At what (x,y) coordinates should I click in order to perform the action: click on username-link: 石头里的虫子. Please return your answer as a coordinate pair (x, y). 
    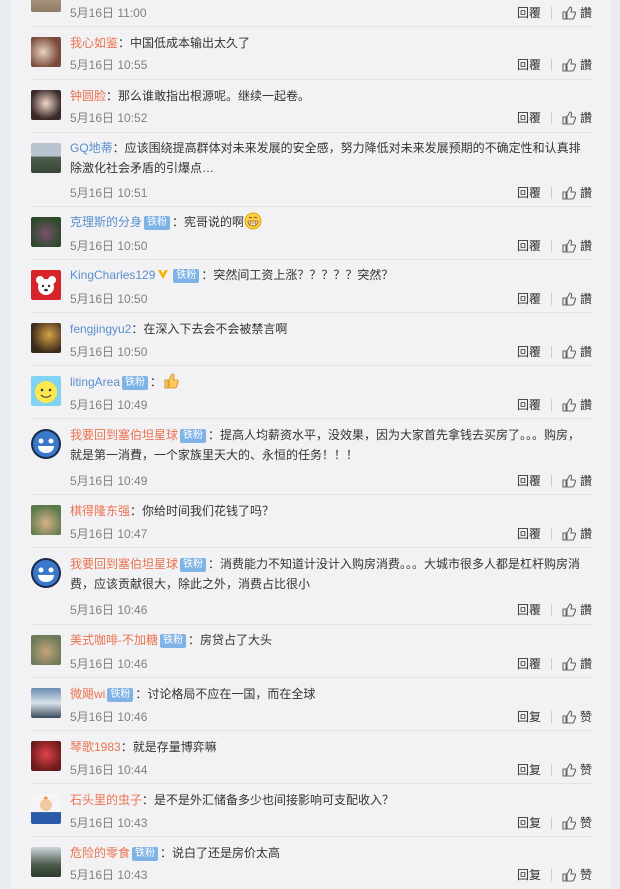
    Looking at the image, I should click on (106, 800).